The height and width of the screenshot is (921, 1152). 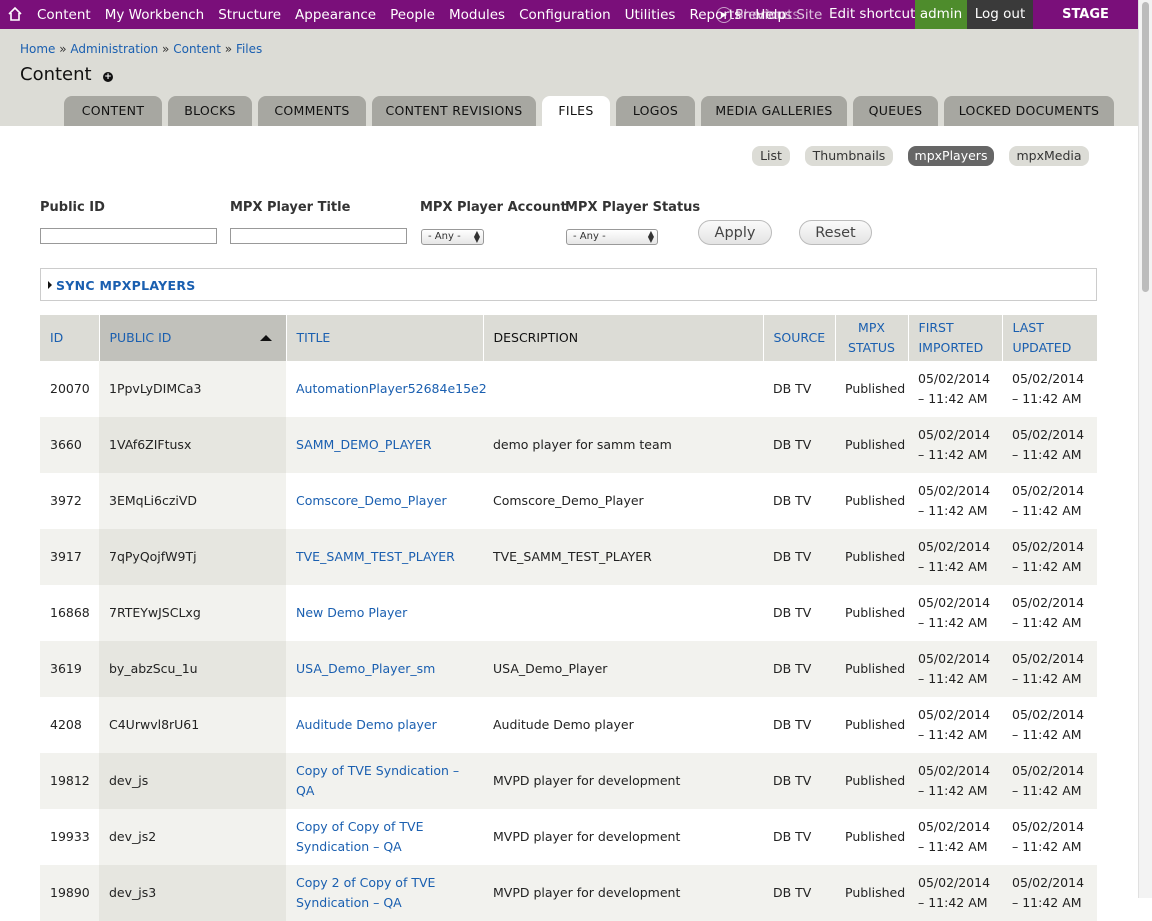 What do you see at coordinates (249, 49) in the screenshot?
I see `breadcrumb-files: Files` at bounding box center [249, 49].